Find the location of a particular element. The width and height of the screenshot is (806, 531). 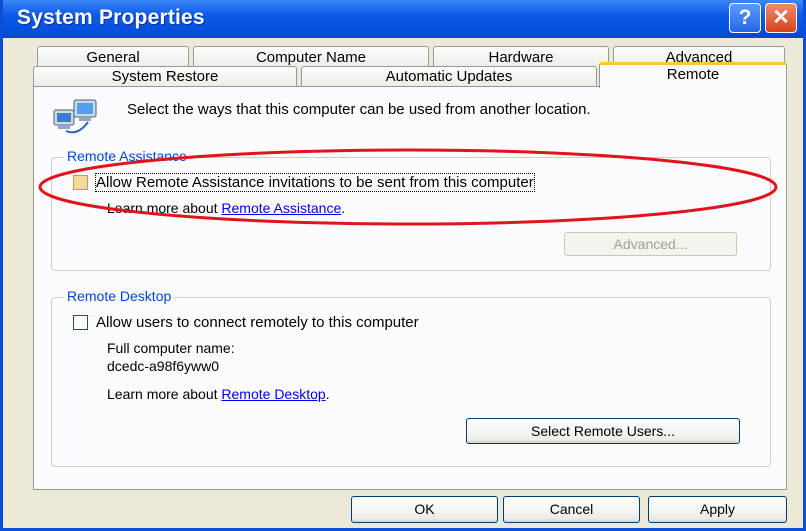

allow-remote-desktop-checkbox is located at coordinates (80, 322).